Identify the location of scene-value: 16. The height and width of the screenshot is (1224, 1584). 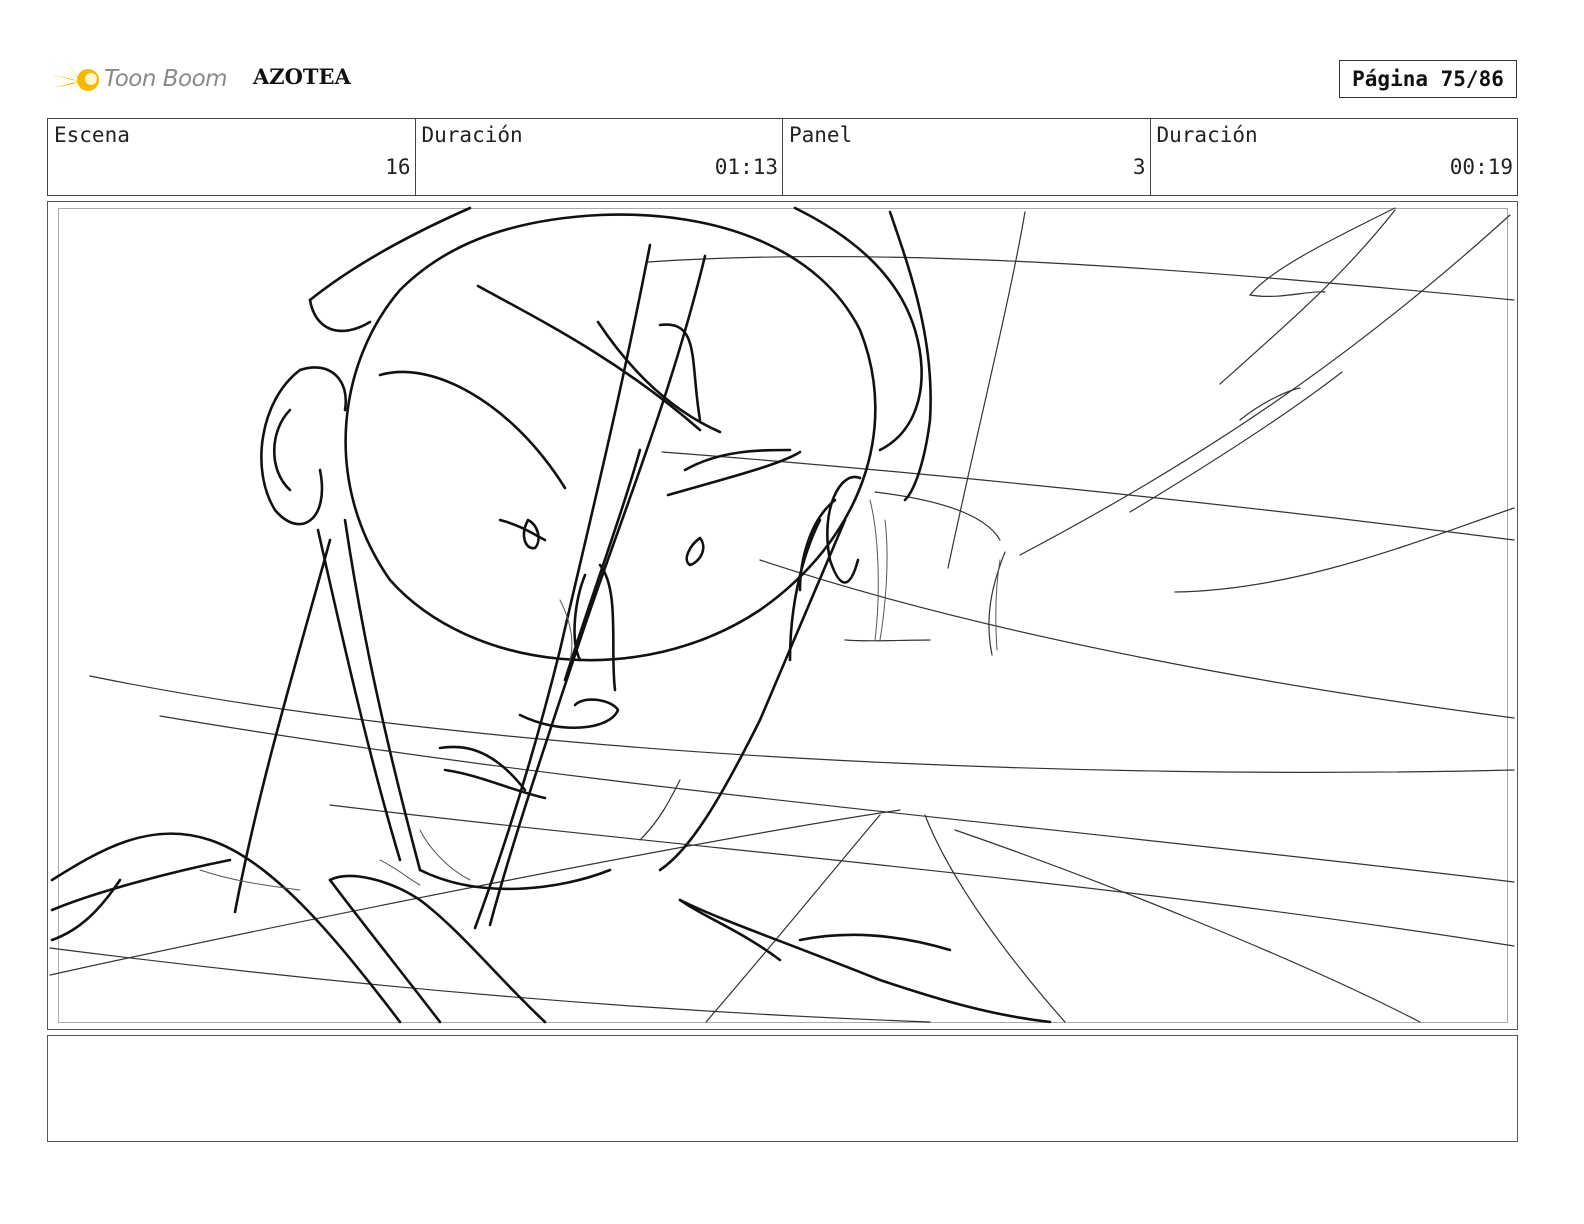
(398, 167).